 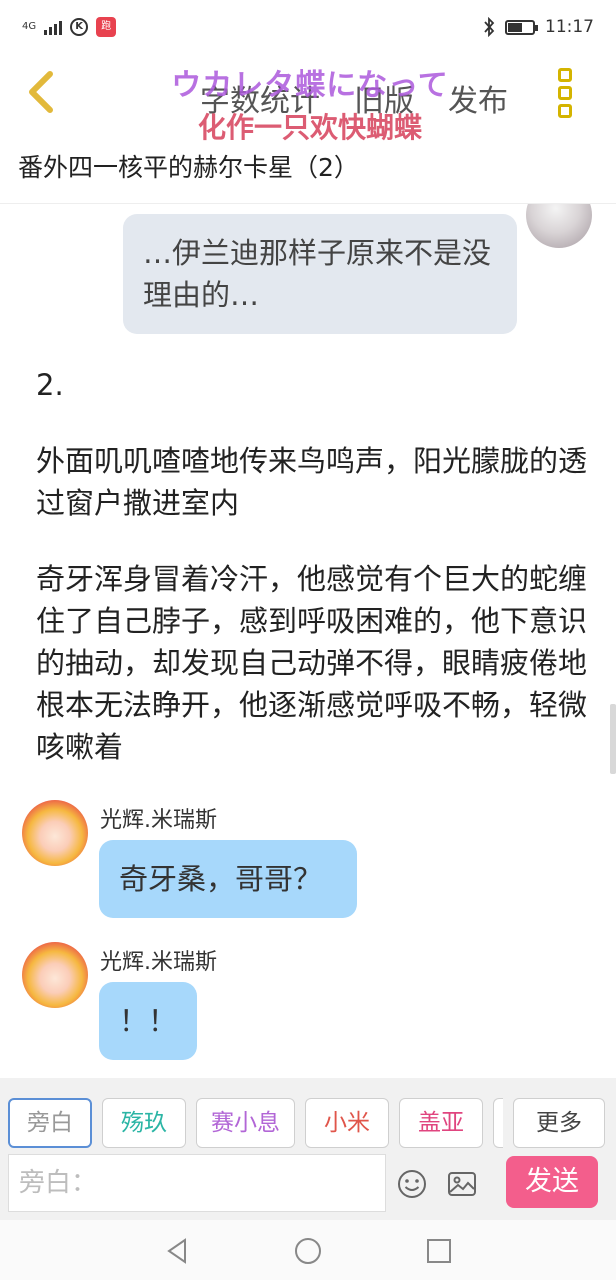 I want to click on role-chip: 盖亚, so click(x=441, y=1123).